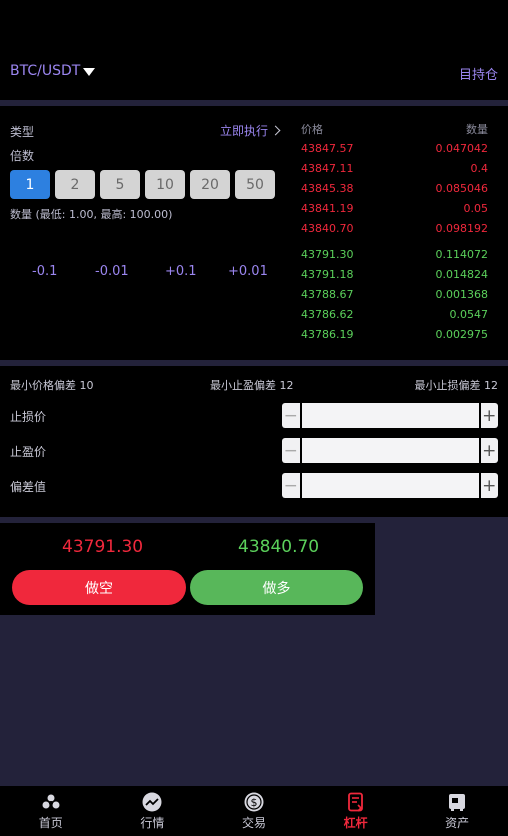  Describe the element at coordinates (291, 485) in the screenshot. I see `deviation-minus-button: −` at that location.